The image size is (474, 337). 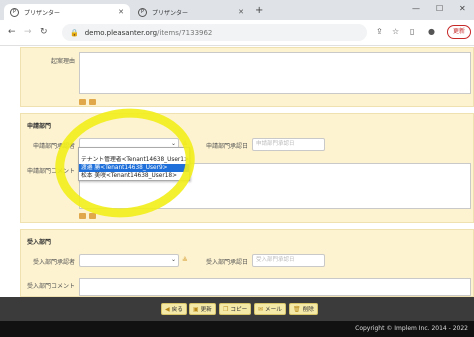 What do you see at coordinates (270, 309) in the screenshot?
I see `mail-button: ✉ メール` at bounding box center [270, 309].